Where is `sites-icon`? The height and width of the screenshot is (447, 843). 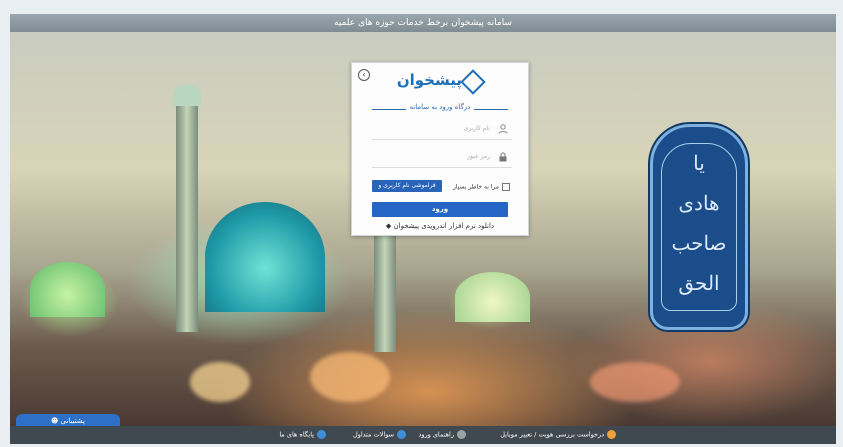
sites-icon is located at coordinates (321, 434).